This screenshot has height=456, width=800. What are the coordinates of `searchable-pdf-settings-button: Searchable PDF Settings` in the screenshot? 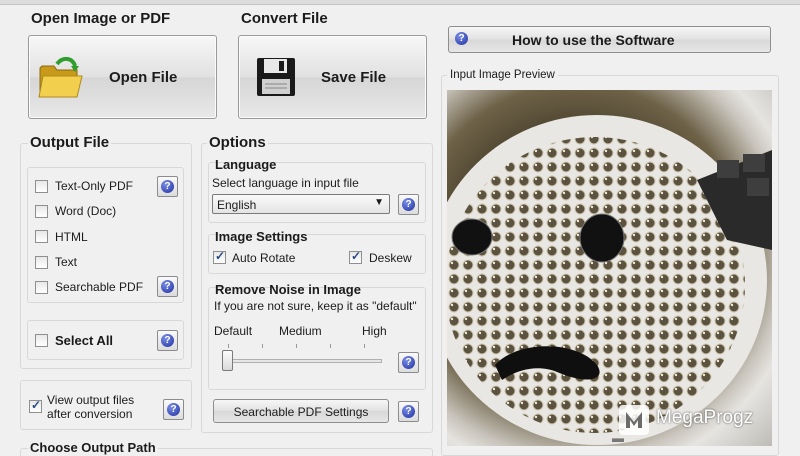 It's located at (301, 411).